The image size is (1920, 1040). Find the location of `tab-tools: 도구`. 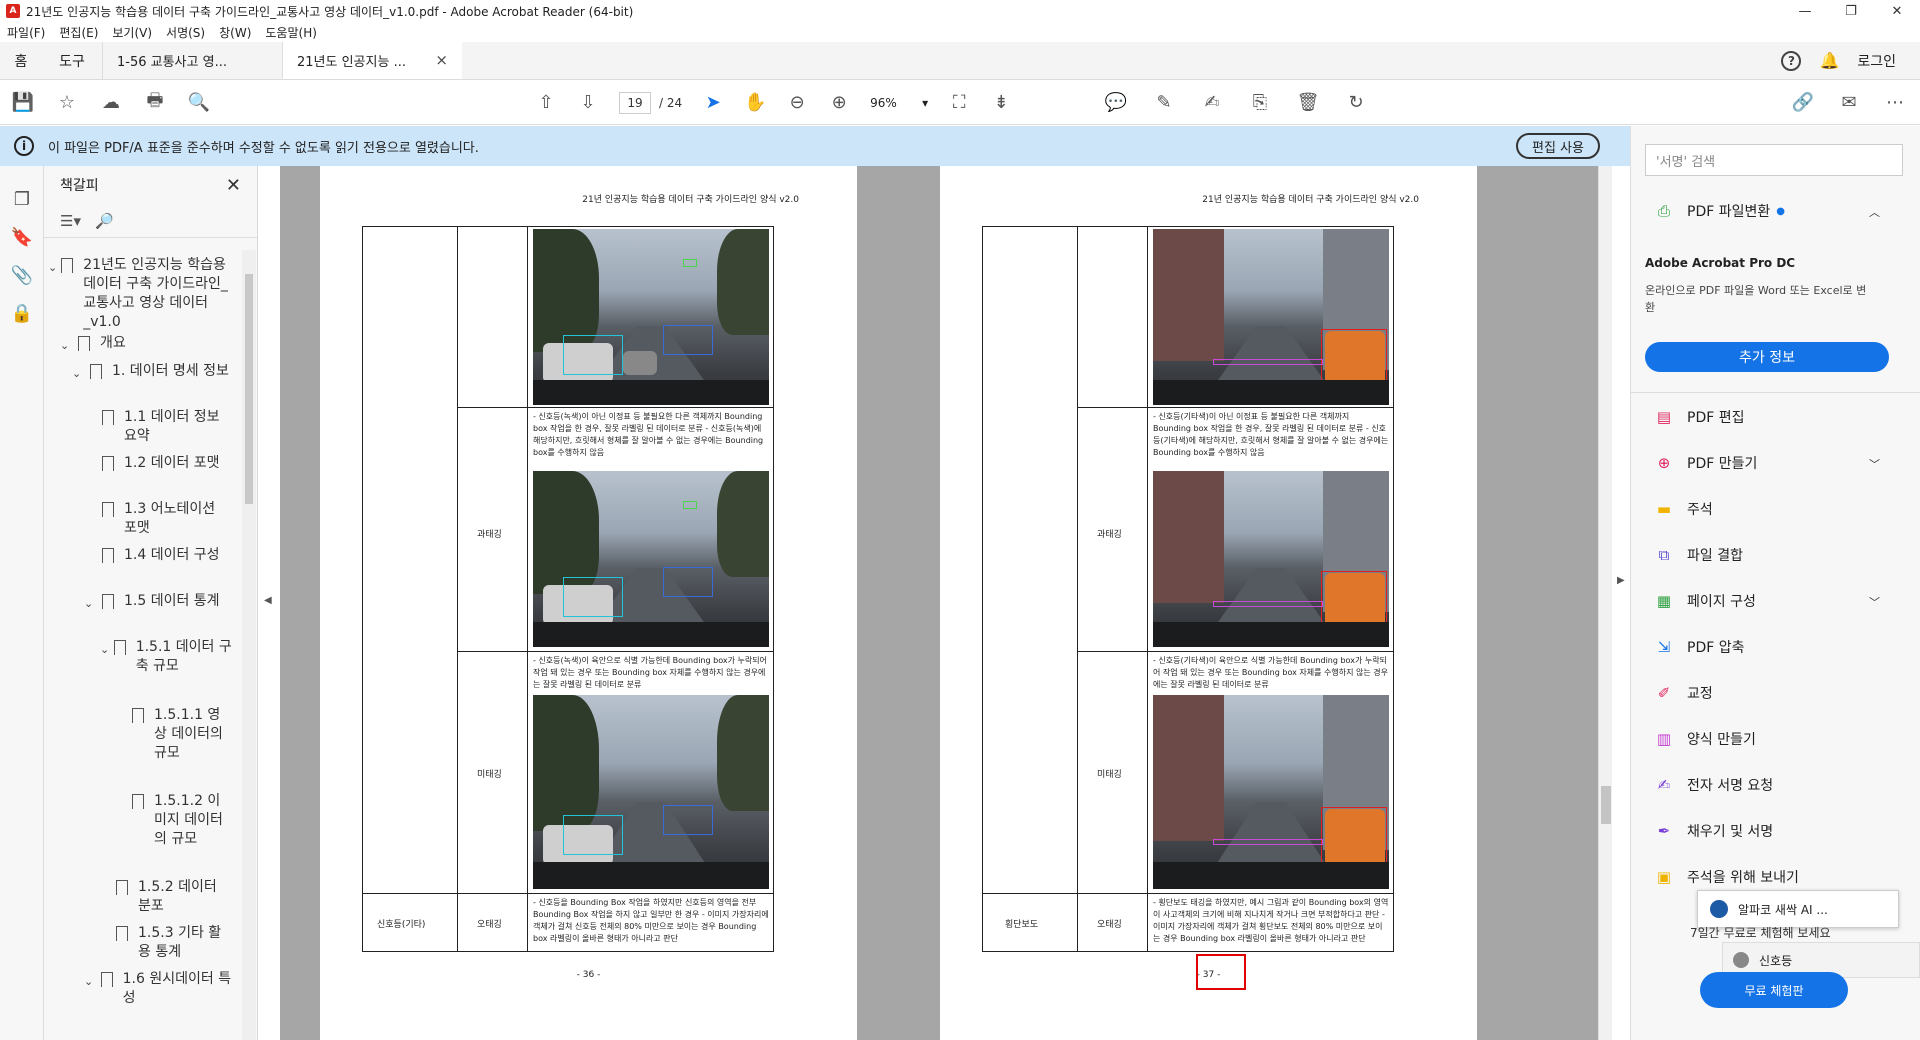

tab-tools: 도구 is located at coordinates (72, 60).